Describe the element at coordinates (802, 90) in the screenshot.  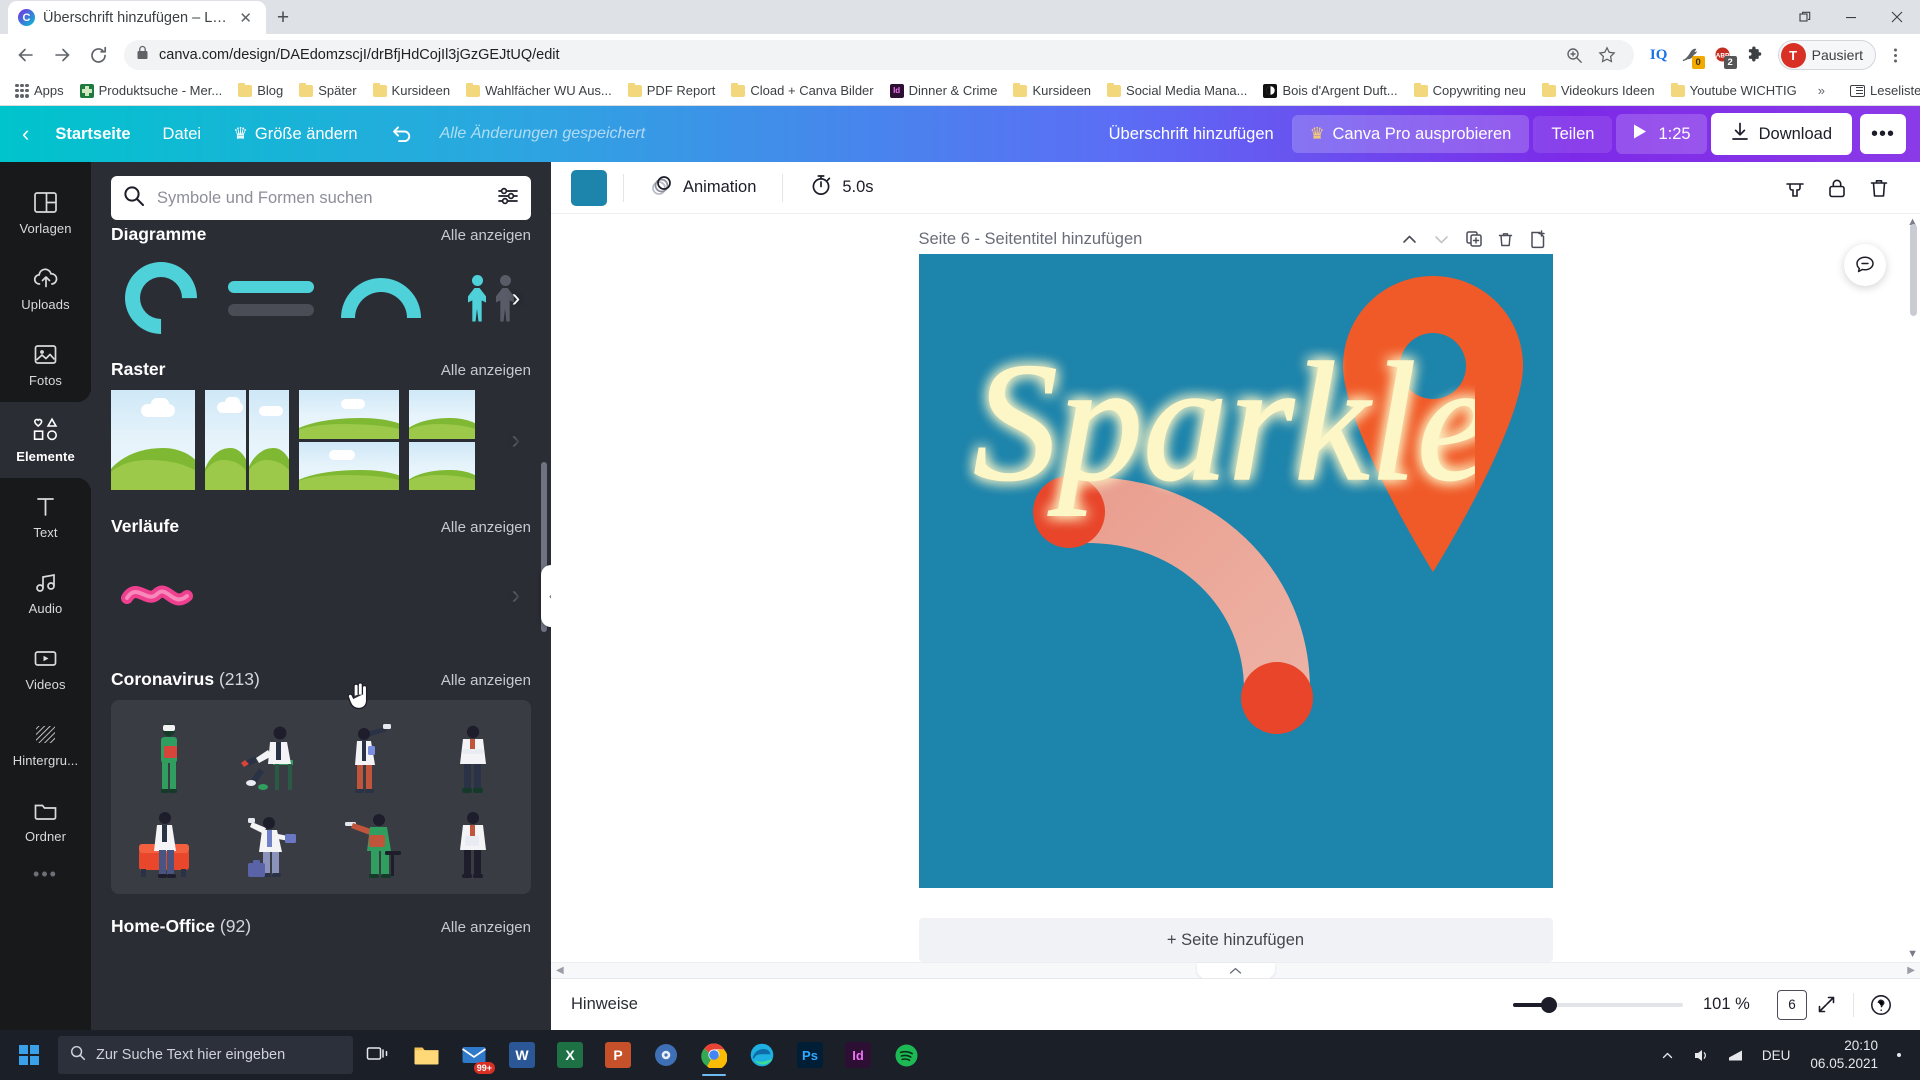
I see `bookmark-cloud-canva-bilder: Cload + Canva Bilder` at that location.